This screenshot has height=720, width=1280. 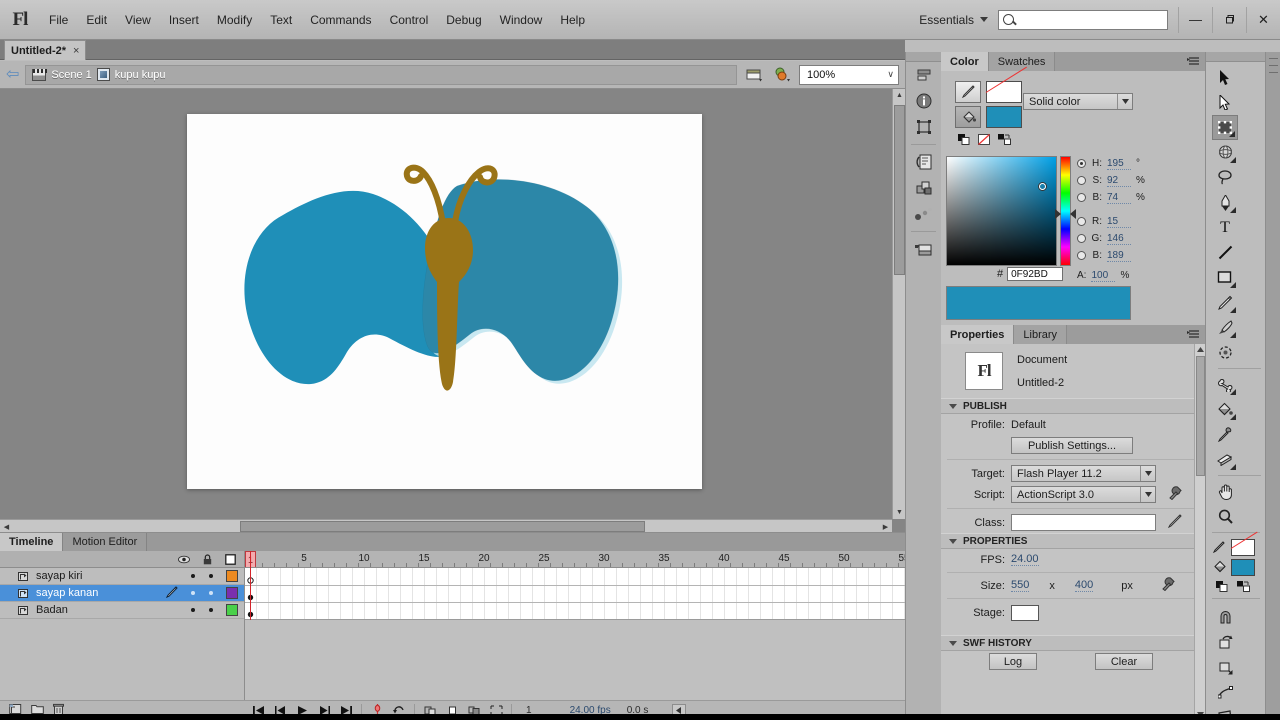 I want to click on wrench-icon, so click(x=1175, y=494).